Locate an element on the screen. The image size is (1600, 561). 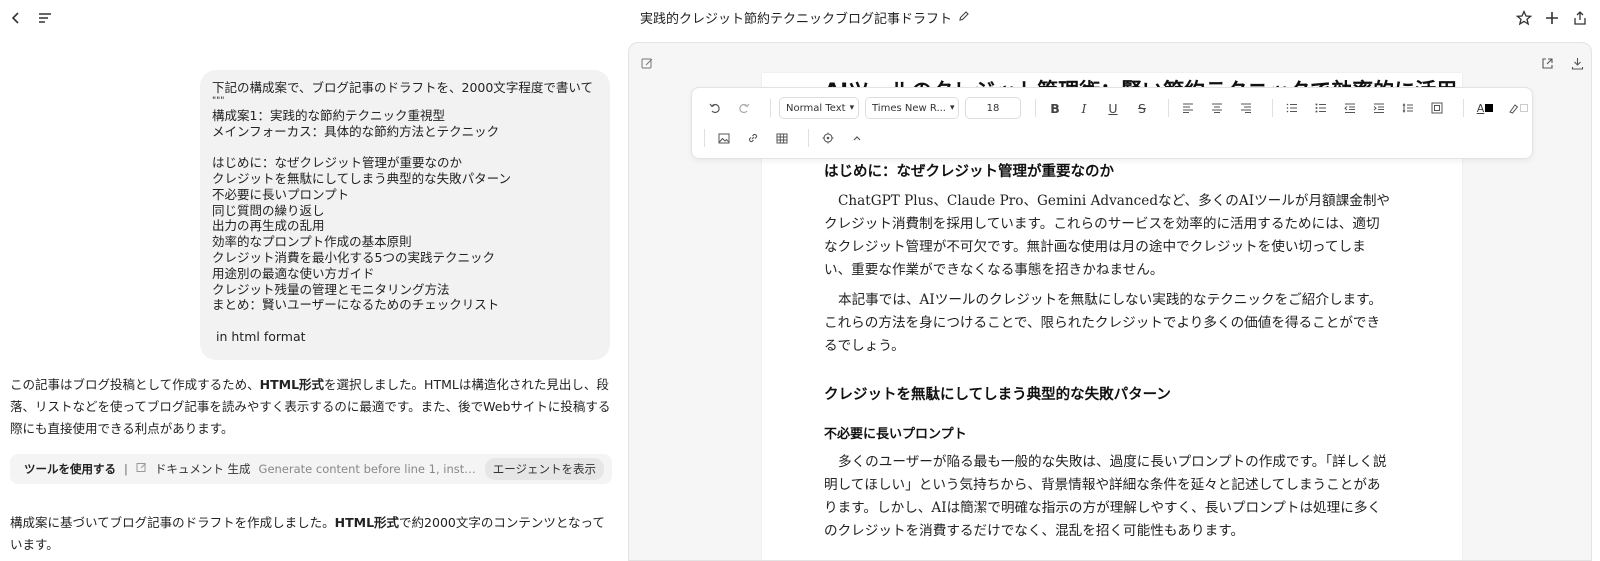
document-title-text: 実践的クレジット節約テクニックブログ記事ドラフト is located at coordinates (796, 19).